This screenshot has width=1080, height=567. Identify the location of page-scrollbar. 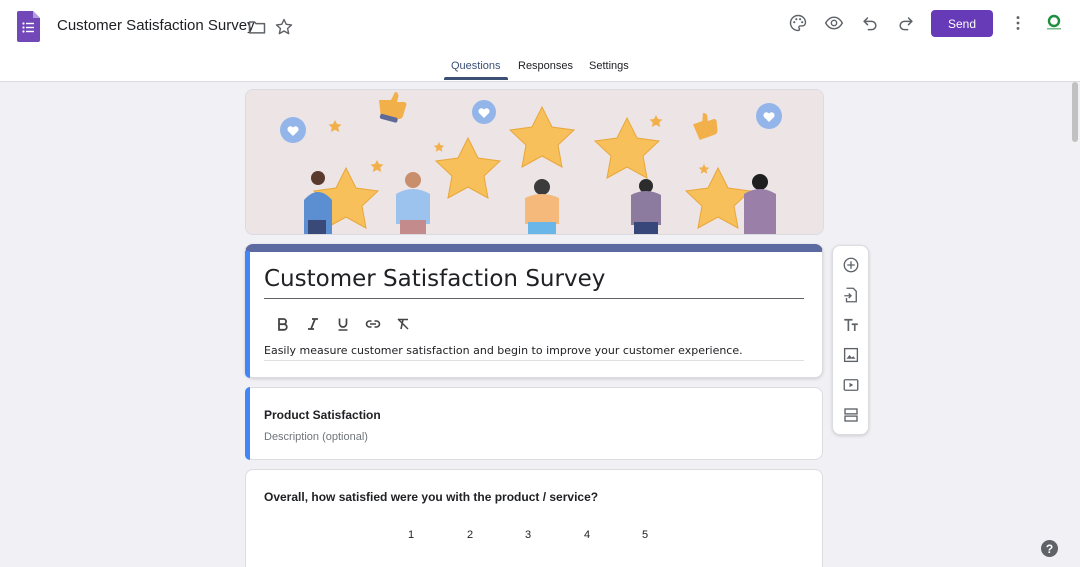
(1075, 324).